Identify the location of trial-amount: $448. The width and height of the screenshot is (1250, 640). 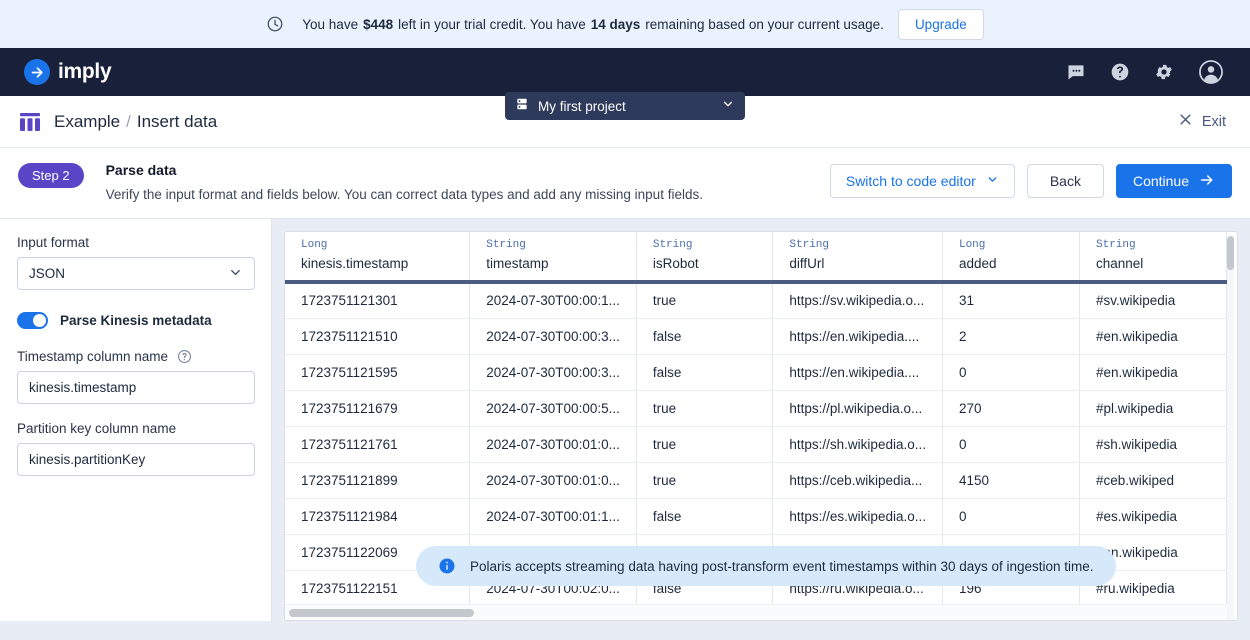
(378, 24).